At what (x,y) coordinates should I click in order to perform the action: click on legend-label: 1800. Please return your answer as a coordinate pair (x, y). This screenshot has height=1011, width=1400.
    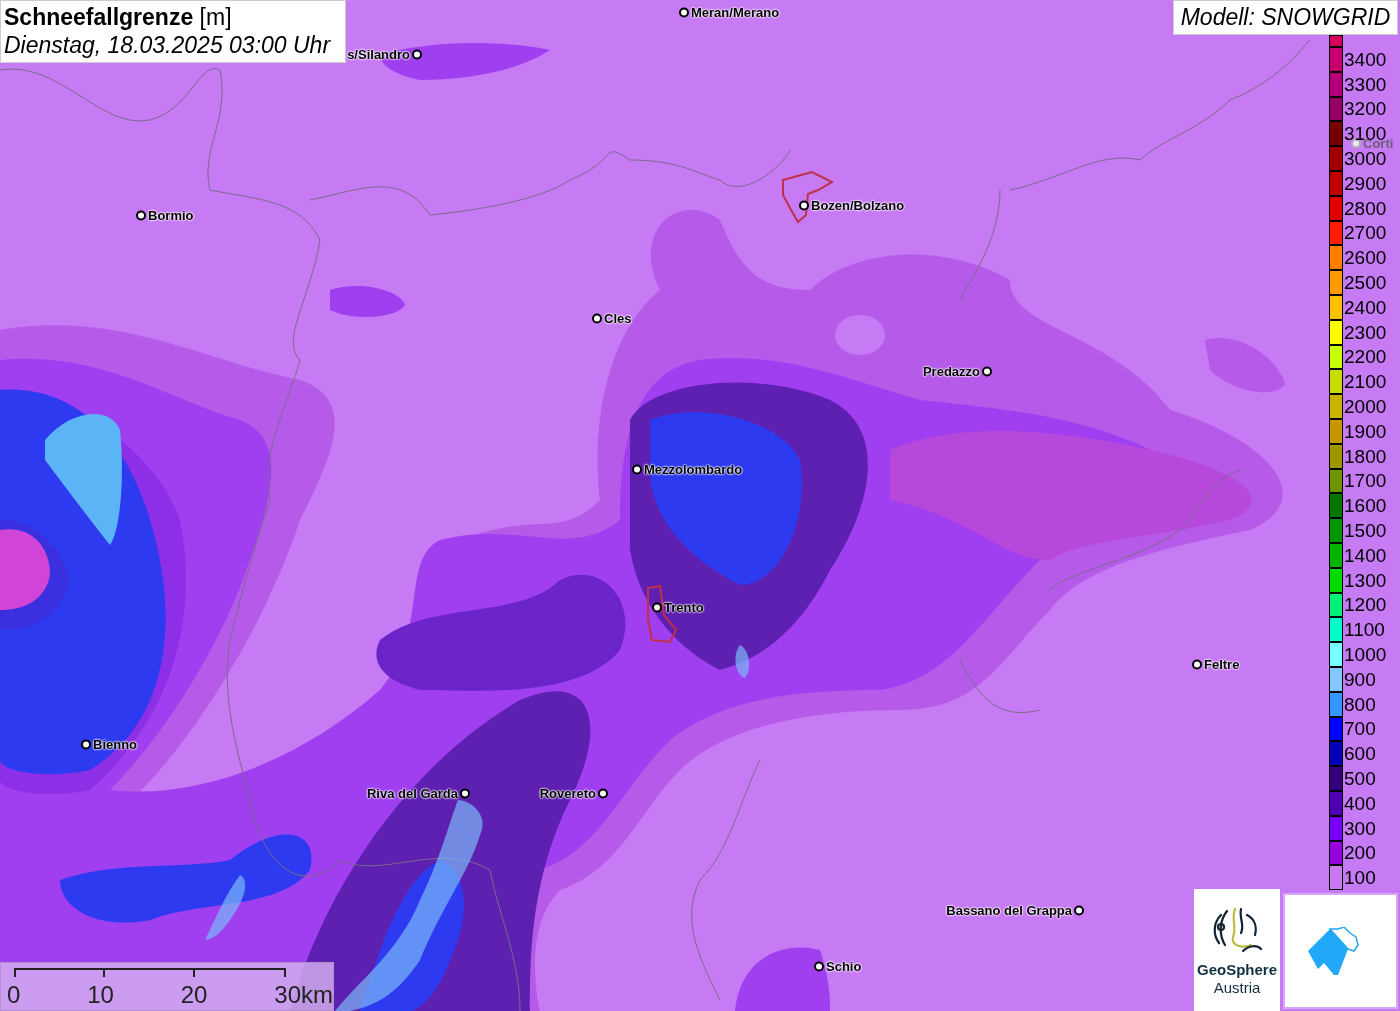
    Looking at the image, I should click on (1365, 456).